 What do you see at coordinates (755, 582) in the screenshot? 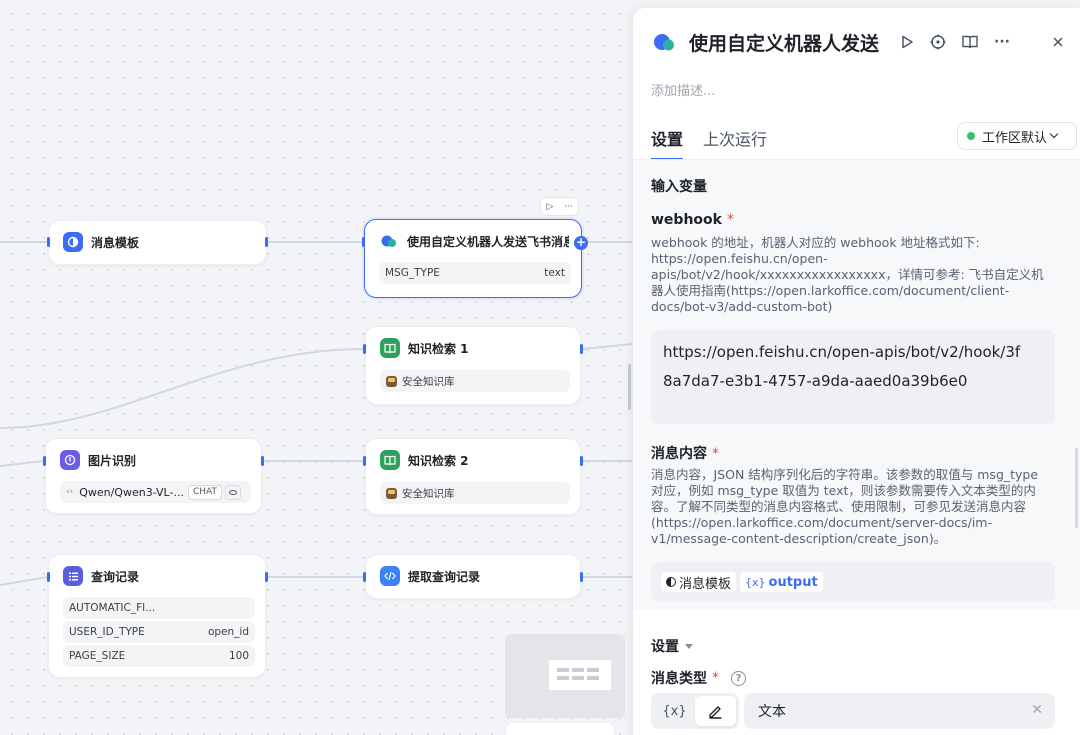
I see `variable-icon: {x}` at bounding box center [755, 582].